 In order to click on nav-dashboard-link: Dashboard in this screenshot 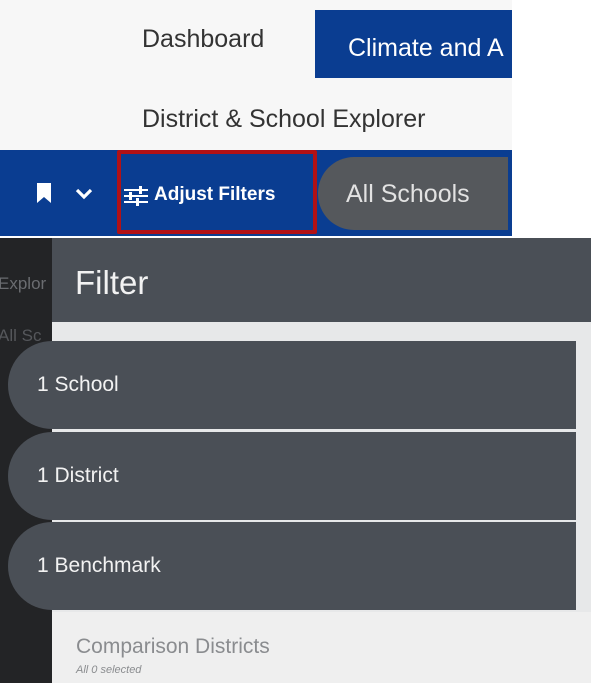, I will do `click(203, 39)`.